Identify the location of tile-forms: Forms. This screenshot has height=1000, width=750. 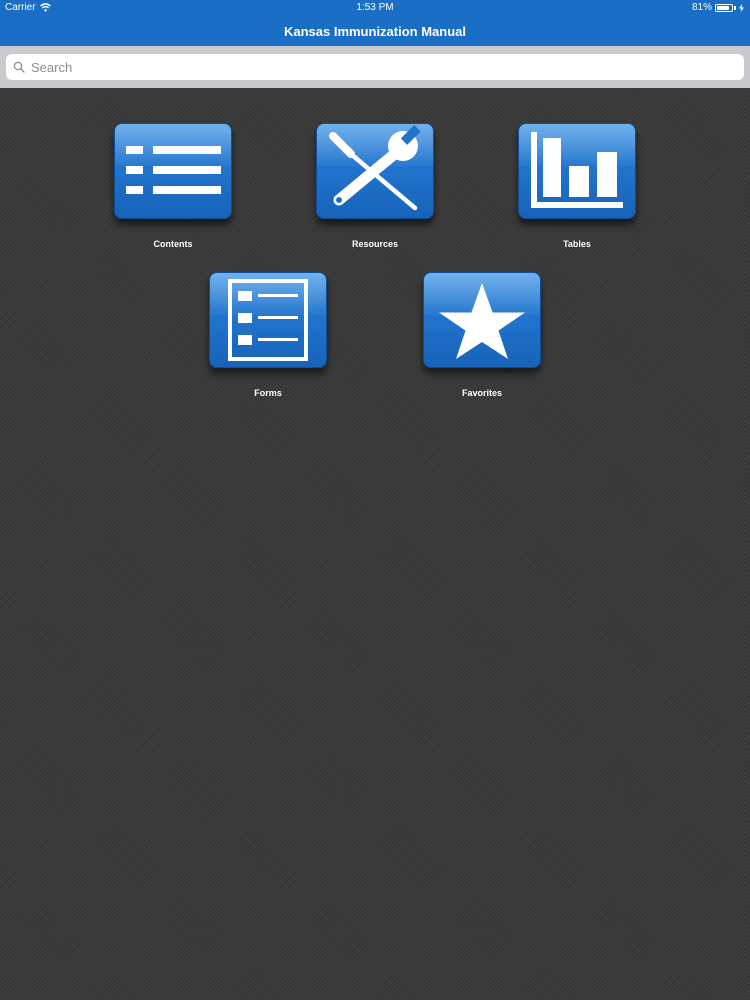
(268, 335).